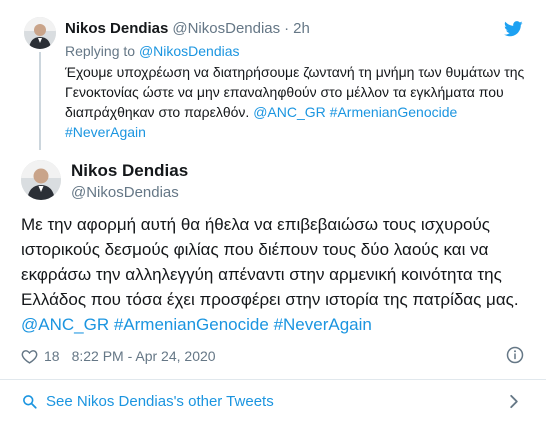  What do you see at coordinates (30, 402) in the screenshot?
I see `search-icon` at bounding box center [30, 402].